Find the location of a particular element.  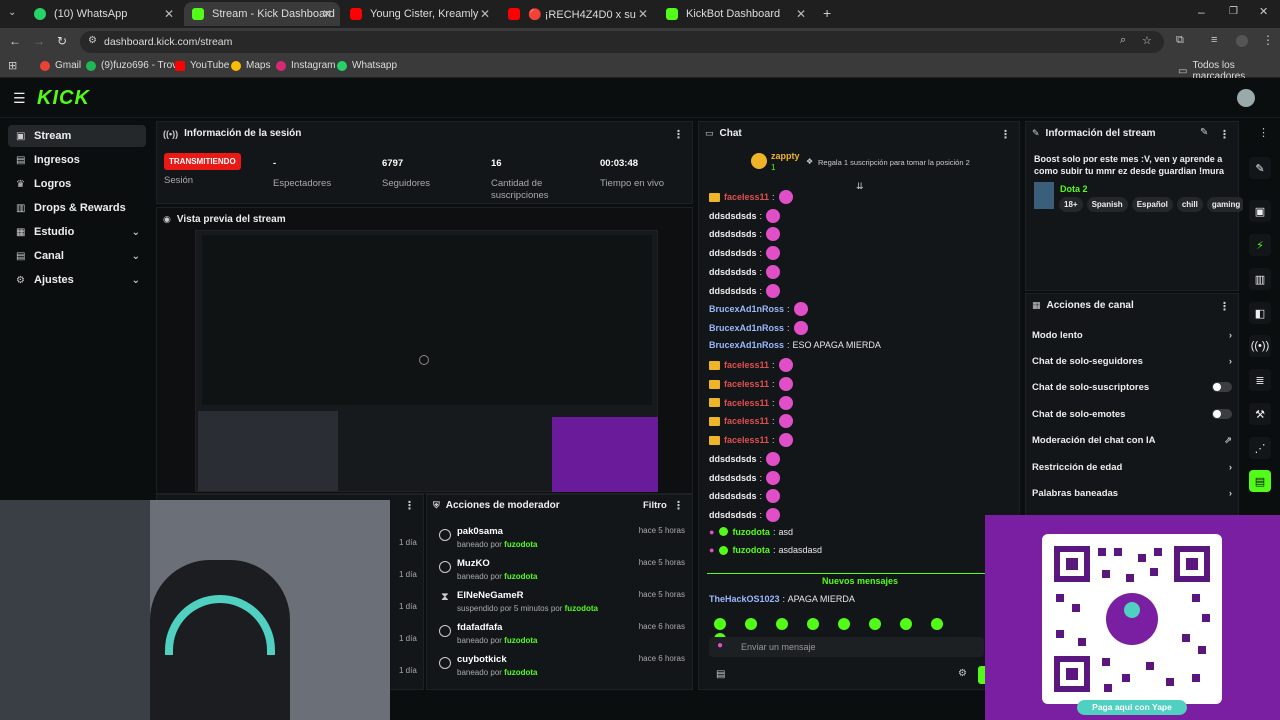

emote-quick-bar is located at coordinates (849, 631).